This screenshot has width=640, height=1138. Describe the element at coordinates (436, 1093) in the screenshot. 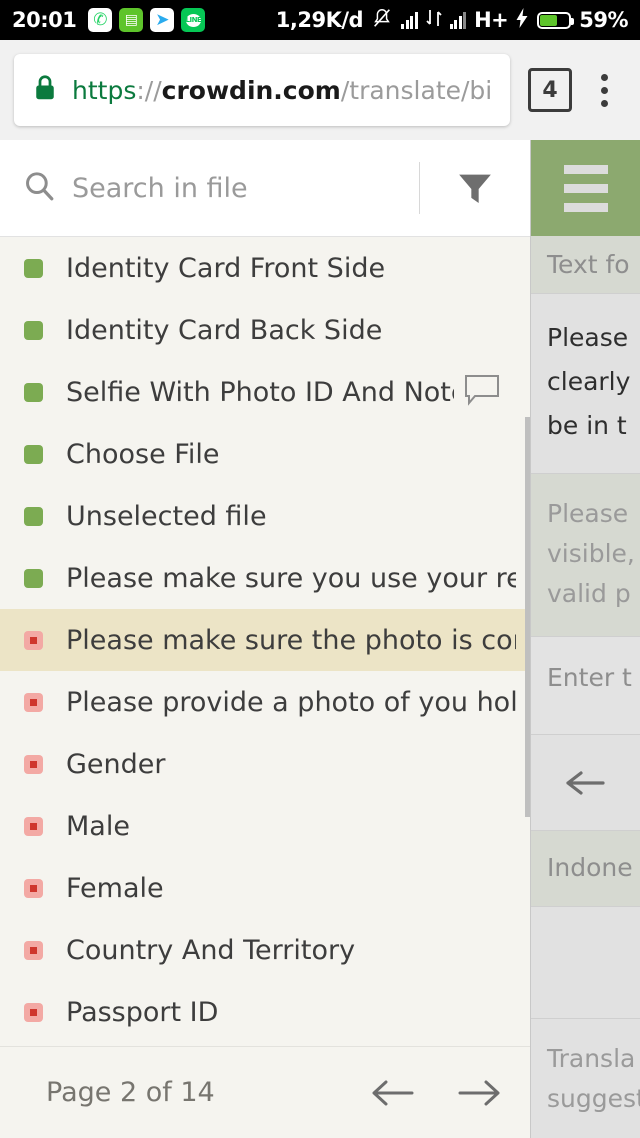

I see `pagination-controls` at that location.